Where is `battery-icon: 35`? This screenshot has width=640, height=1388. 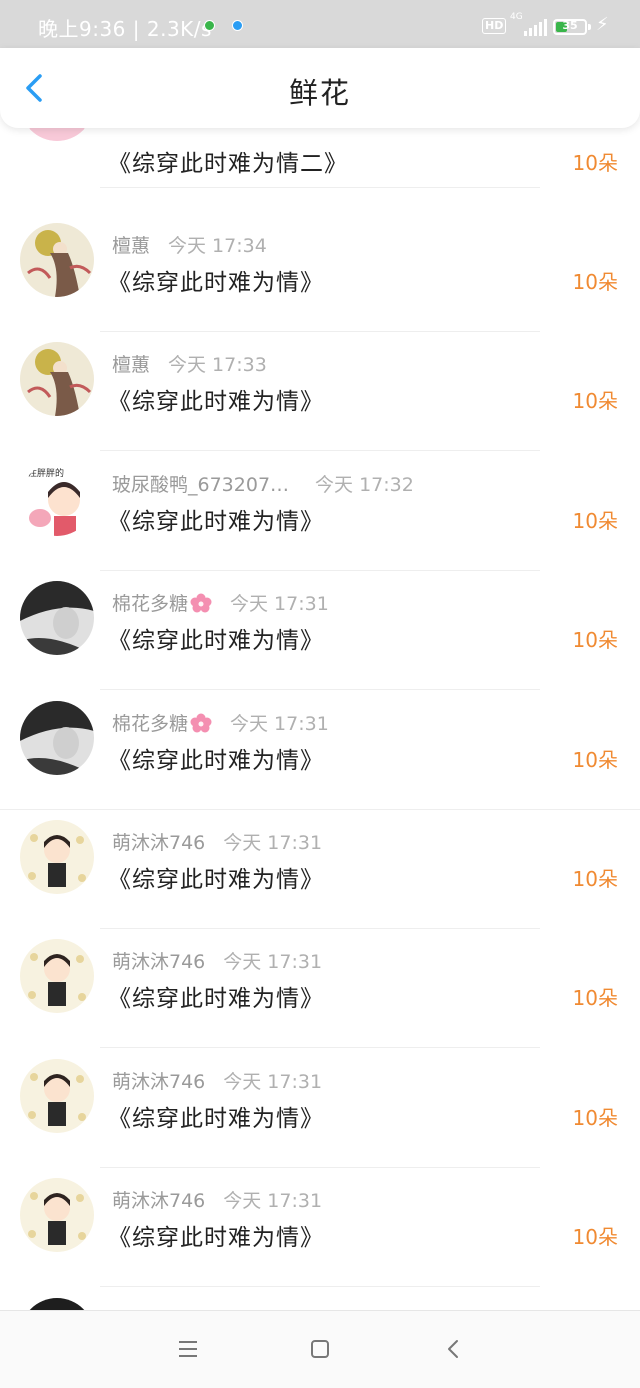 battery-icon: 35 is located at coordinates (570, 27).